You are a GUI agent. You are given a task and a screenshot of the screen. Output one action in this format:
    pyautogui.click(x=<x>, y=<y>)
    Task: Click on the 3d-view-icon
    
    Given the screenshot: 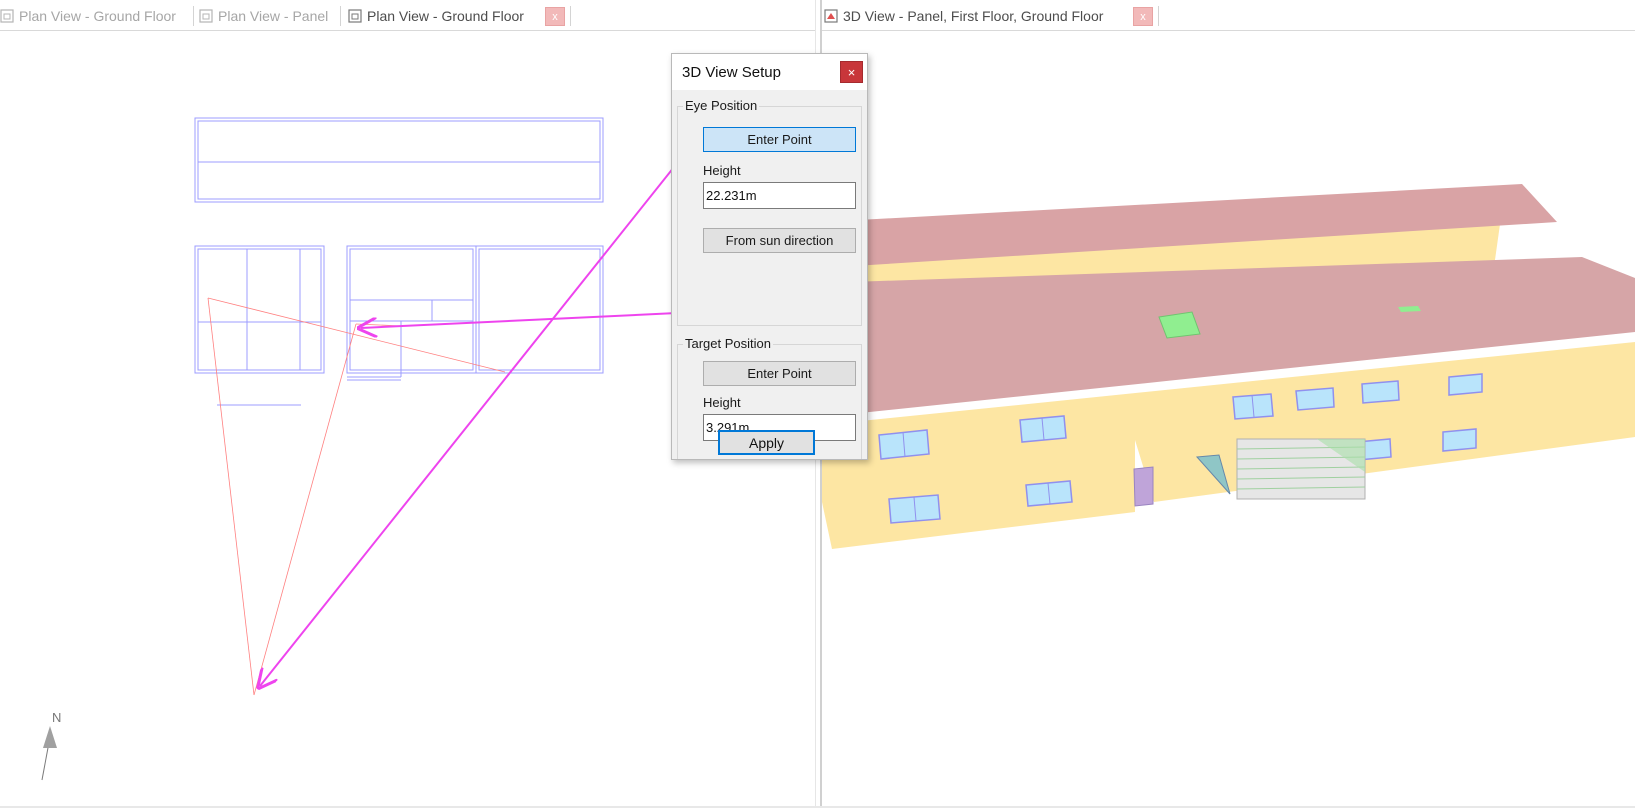 What is the action you would take?
    pyautogui.click(x=831, y=16)
    